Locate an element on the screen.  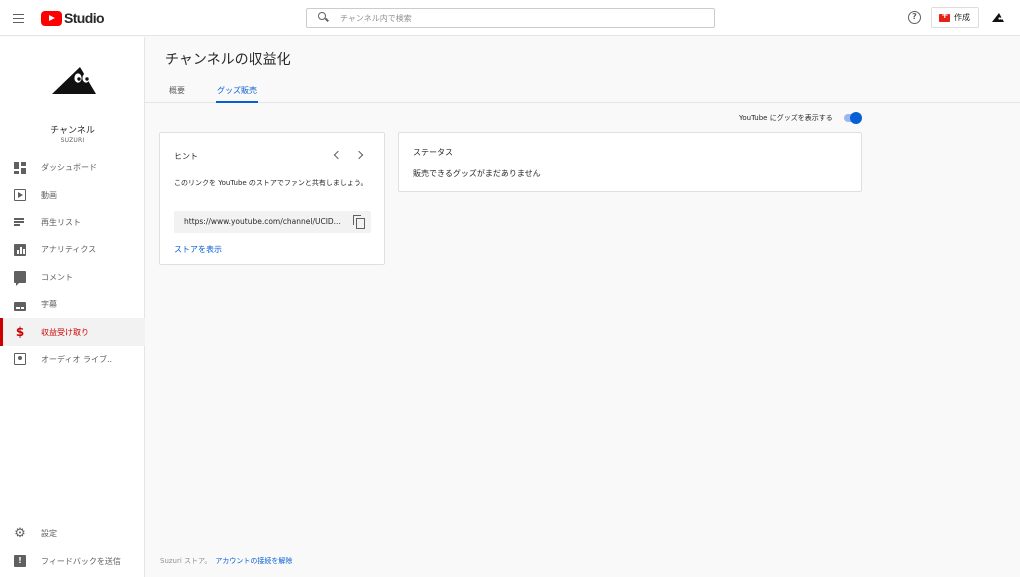
sidebar-item-settings: ⚙ 設定 is located at coordinates (72, 533).